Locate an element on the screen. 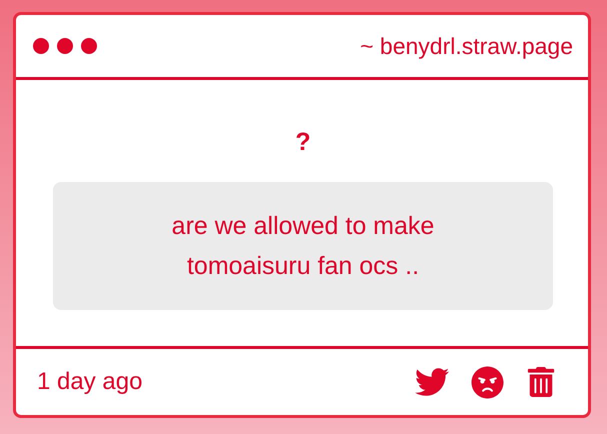 Image resolution: width=607 pixels, height=434 pixels. window-dots-icon is located at coordinates (65, 46).